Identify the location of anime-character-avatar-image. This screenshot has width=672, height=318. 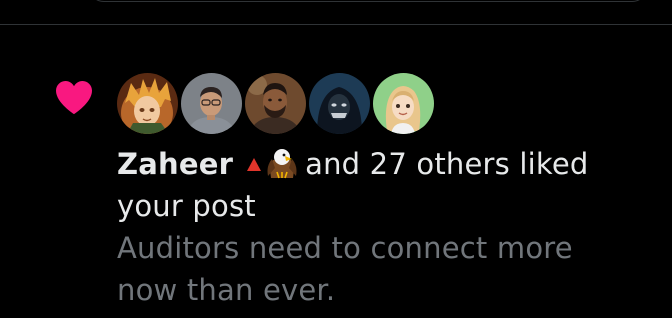
(147, 103).